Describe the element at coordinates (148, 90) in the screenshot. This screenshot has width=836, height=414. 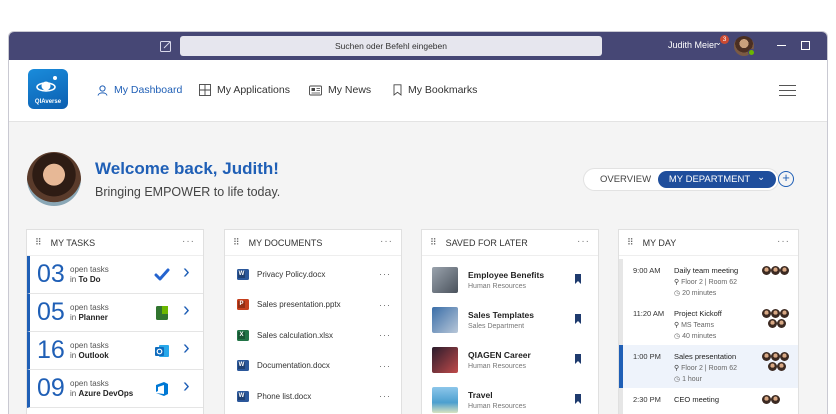
I see `nav-label: My Dashboard` at that location.